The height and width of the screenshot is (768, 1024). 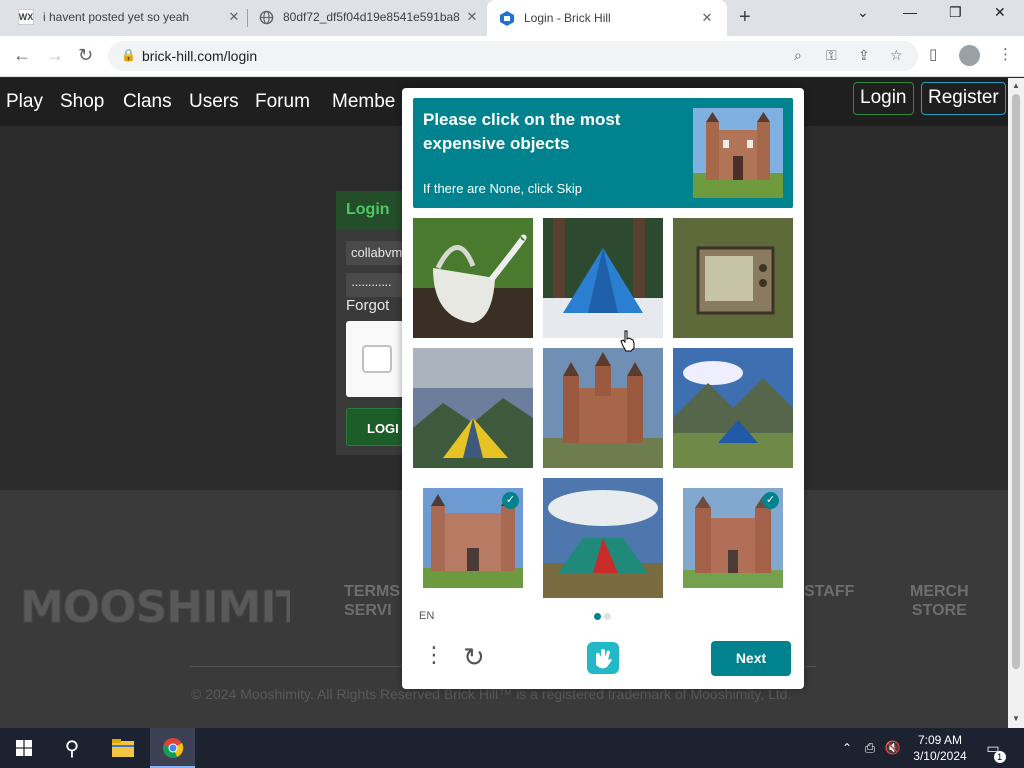 What do you see at coordinates (155, 606) in the screenshot?
I see `logo-text: MOOSHIMITY` at bounding box center [155, 606].